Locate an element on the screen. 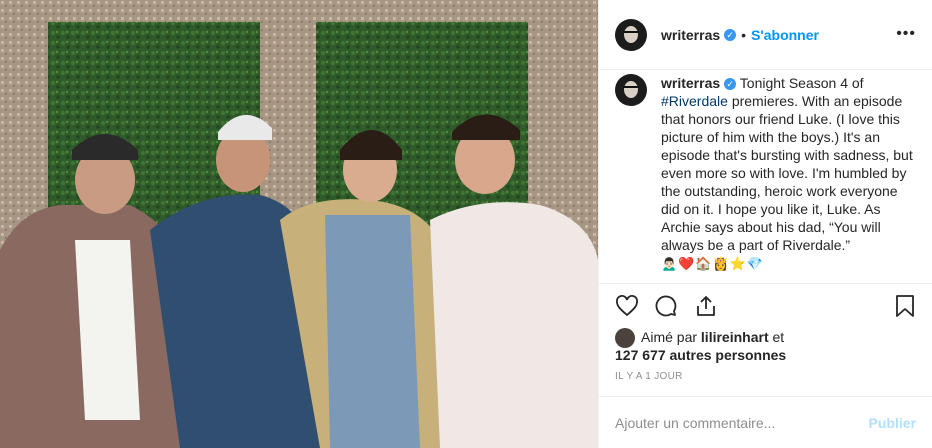 The height and width of the screenshot is (448, 932). liker-avatar is located at coordinates (625, 338).